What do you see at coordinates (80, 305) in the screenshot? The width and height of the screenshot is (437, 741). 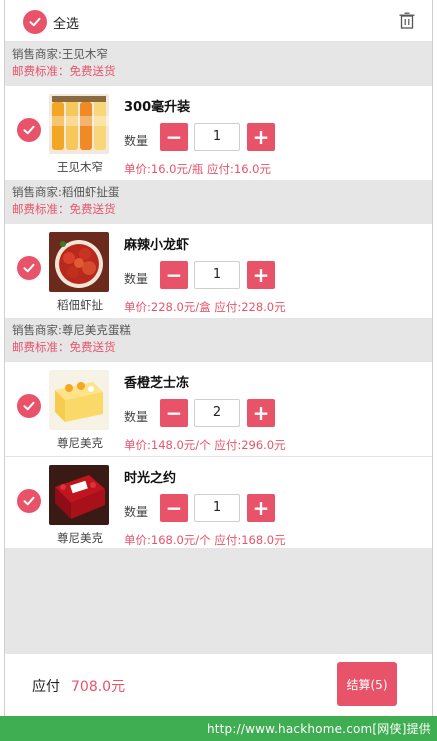 I see `shop-label: 稻佃虾扯` at bounding box center [80, 305].